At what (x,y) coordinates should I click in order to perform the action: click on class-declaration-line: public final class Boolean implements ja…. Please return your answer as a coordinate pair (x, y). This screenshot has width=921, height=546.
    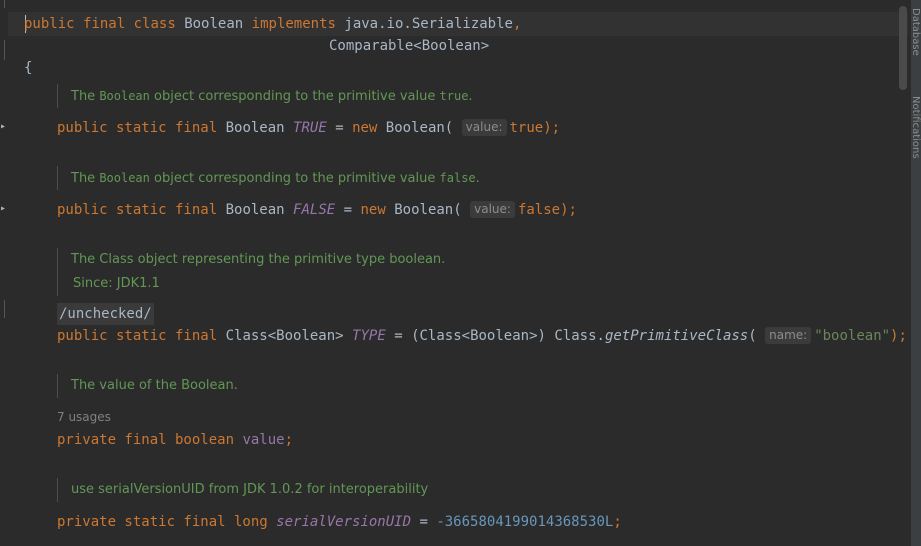
    Looking at the image, I should click on (272, 24).